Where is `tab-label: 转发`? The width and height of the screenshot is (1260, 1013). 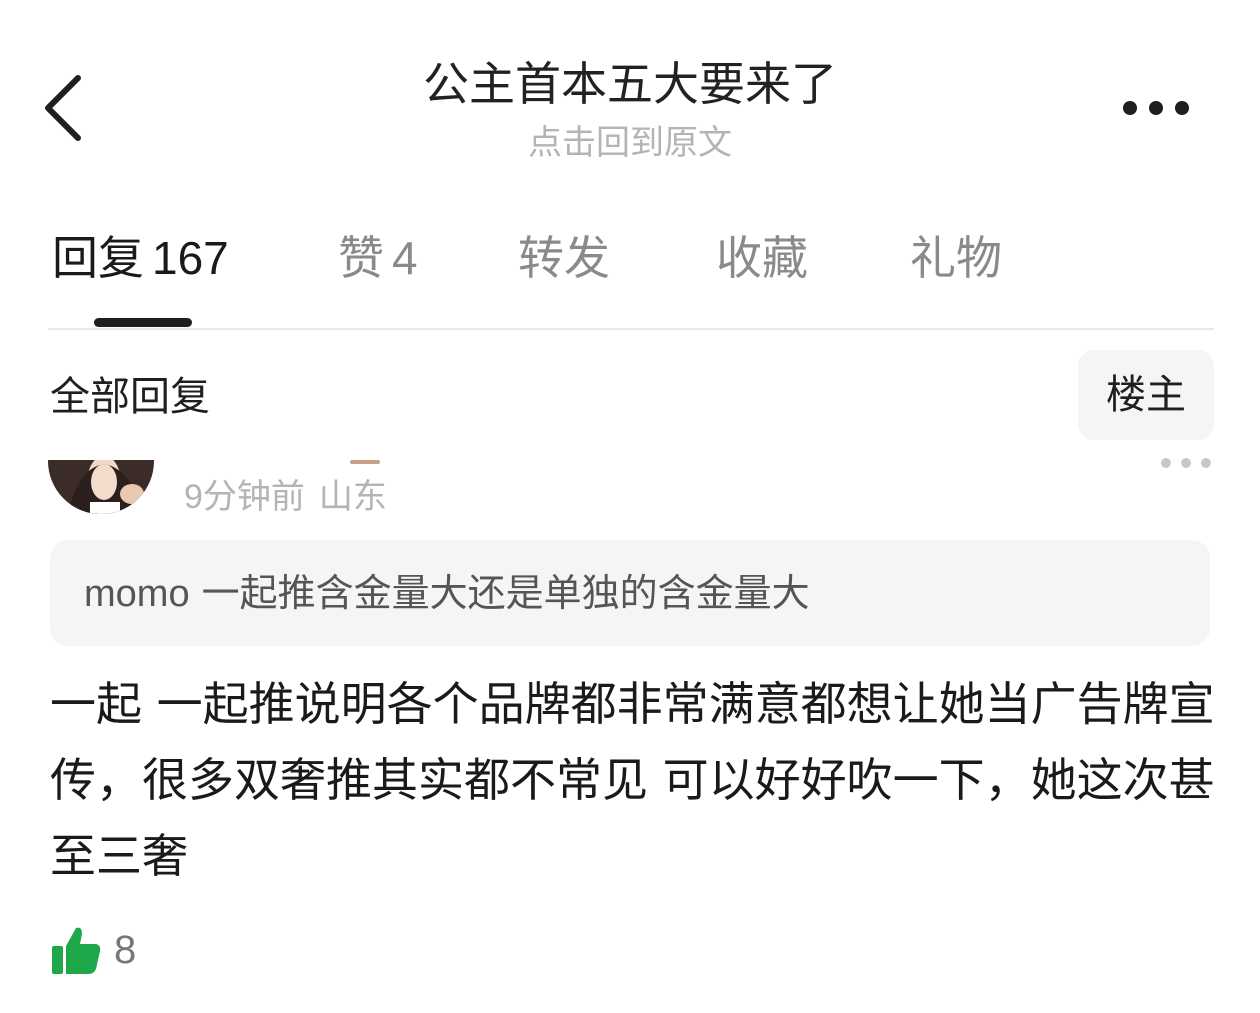
tab-label: 转发 is located at coordinates (564, 258).